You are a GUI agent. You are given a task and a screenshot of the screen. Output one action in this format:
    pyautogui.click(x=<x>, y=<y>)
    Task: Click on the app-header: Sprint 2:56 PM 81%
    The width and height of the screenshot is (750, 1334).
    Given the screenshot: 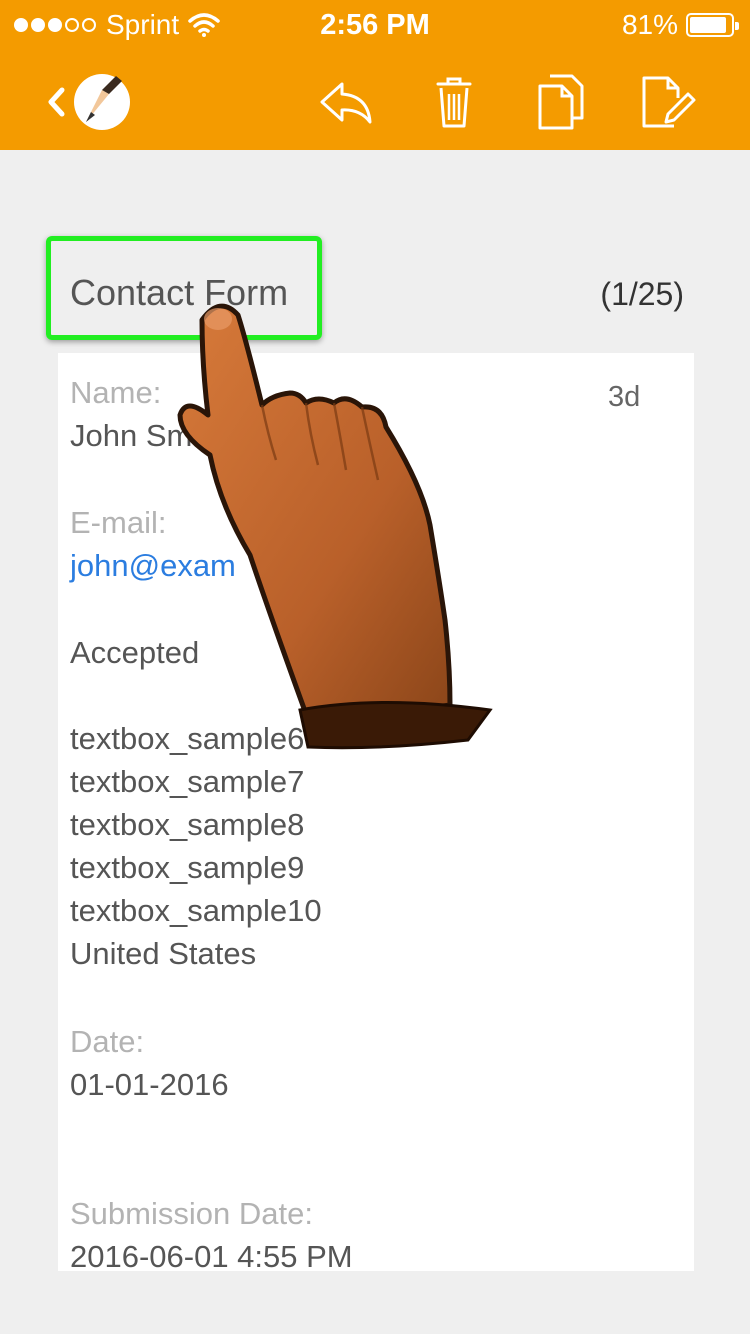 What is the action you would take?
    pyautogui.click(x=375, y=75)
    